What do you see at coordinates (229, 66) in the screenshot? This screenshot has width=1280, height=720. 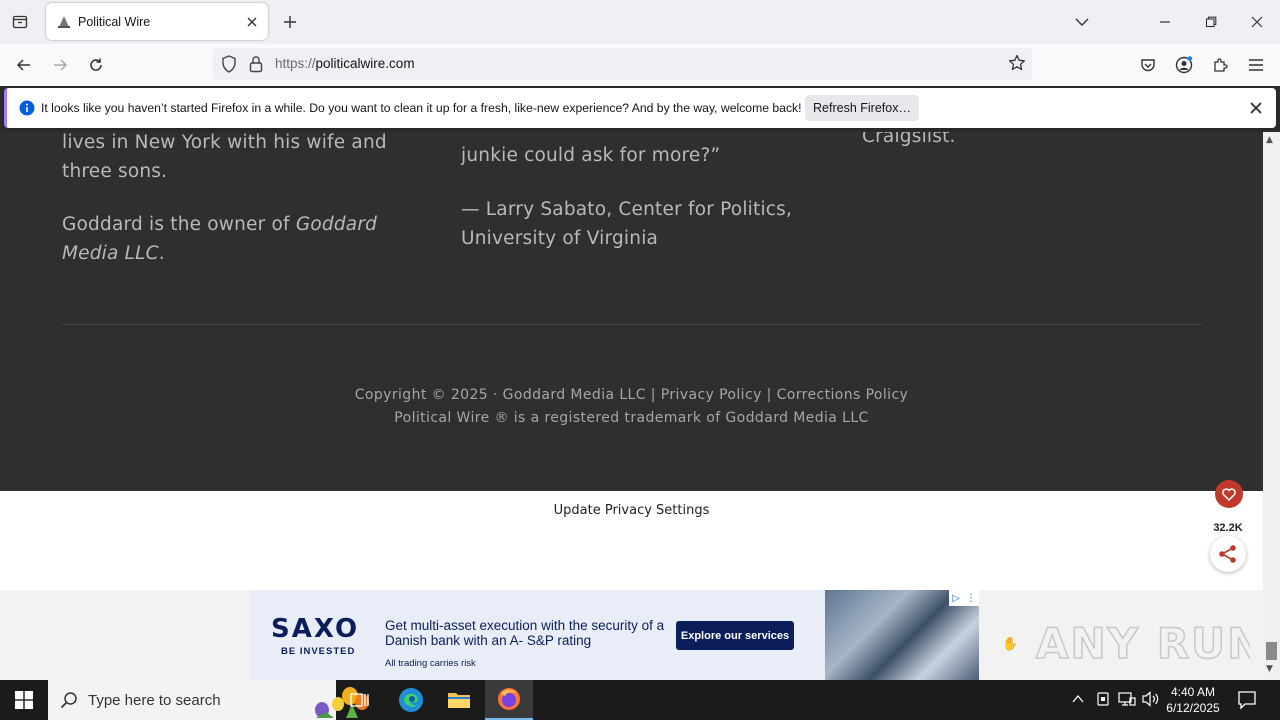 I see `tracking-protection-shield-icon` at bounding box center [229, 66].